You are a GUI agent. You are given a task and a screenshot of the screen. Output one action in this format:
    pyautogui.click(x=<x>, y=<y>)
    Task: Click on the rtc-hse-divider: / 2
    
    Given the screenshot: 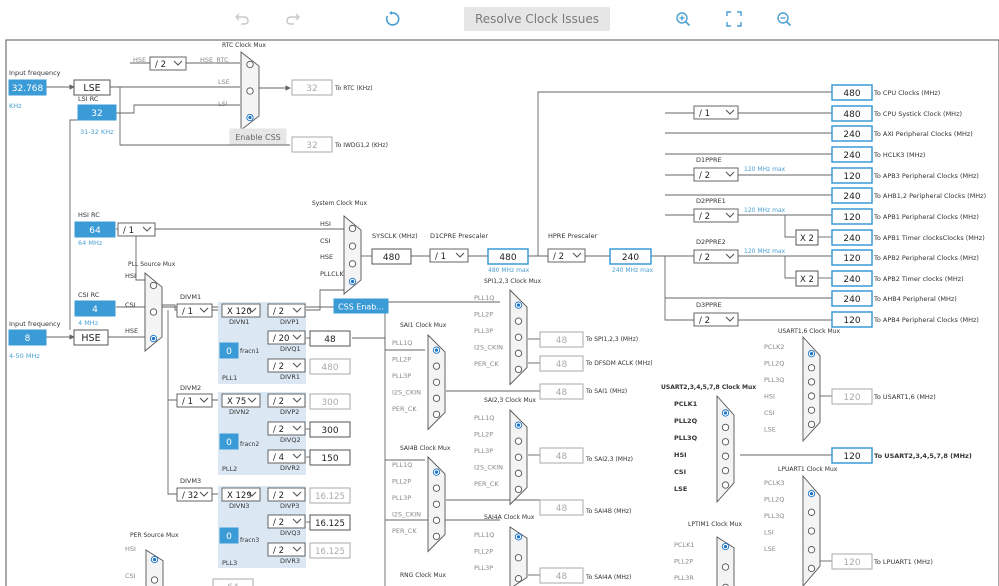 What is the action you would take?
    pyautogui.click(x=168, y=63)
    